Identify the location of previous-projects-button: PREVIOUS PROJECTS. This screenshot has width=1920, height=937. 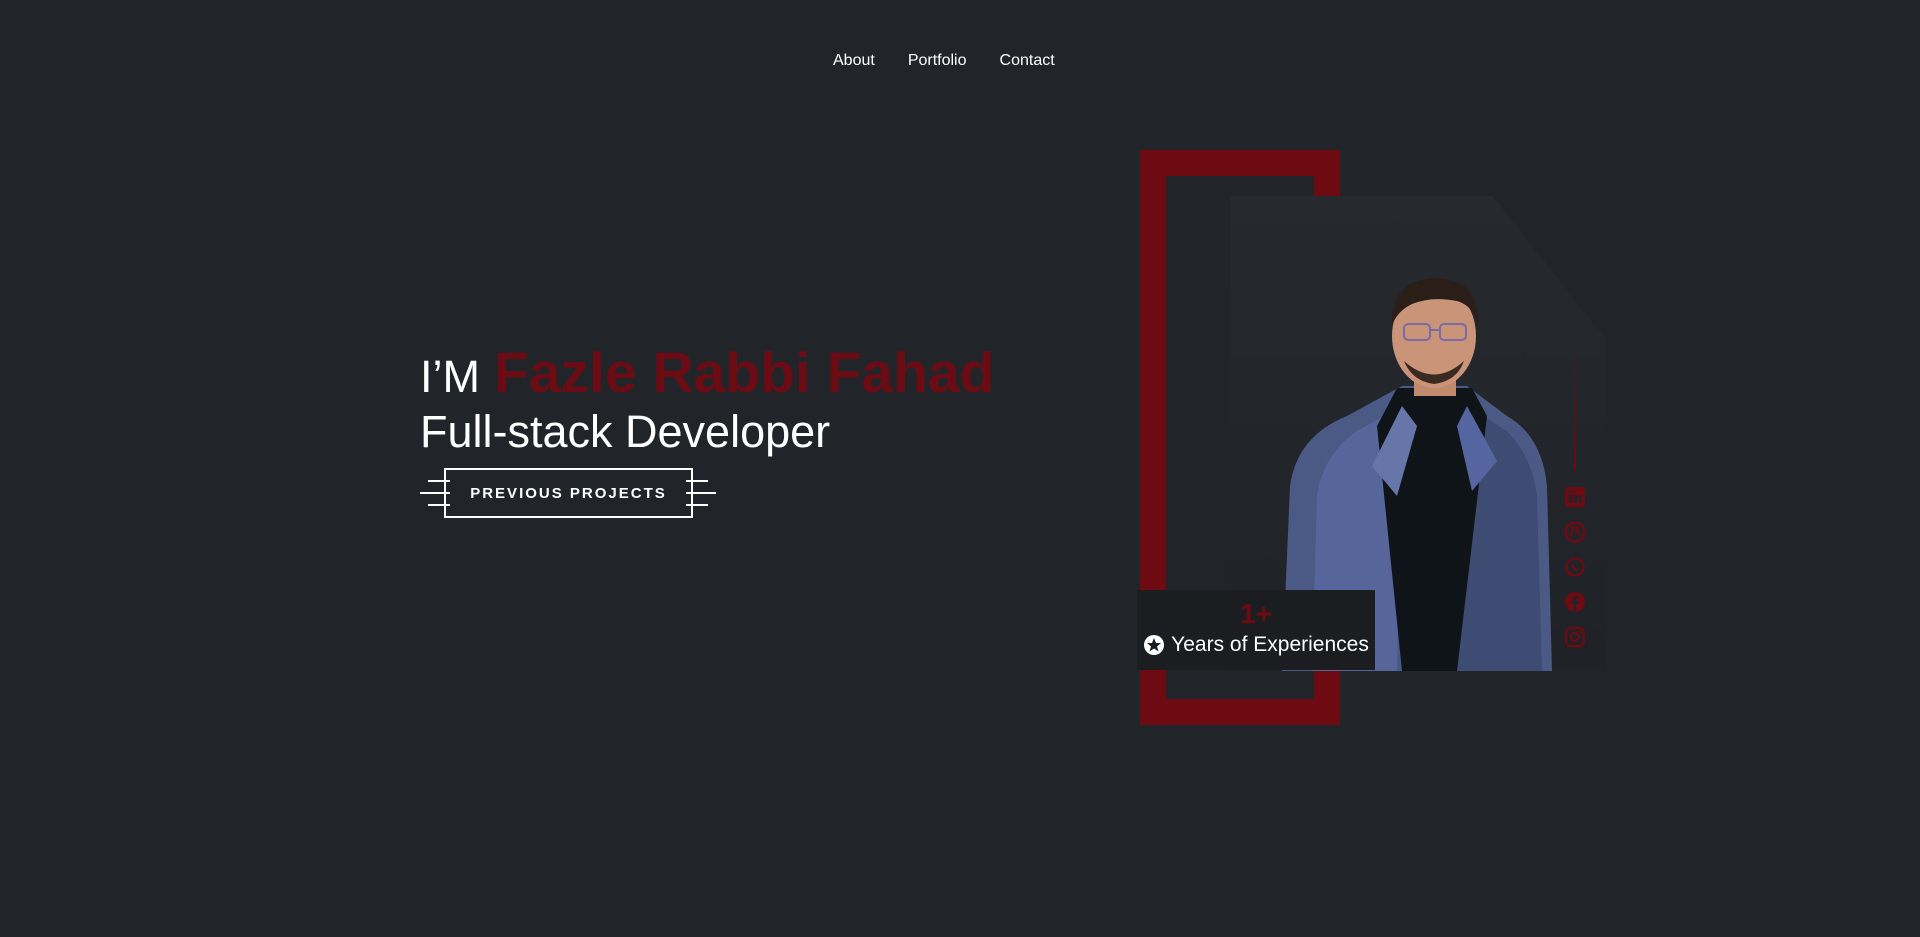
(568, 493).